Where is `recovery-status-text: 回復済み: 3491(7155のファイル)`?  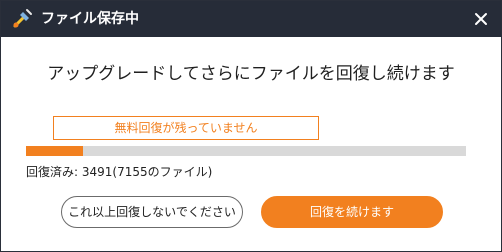
recovery-status-text: 回復済み: 3491(7155のファイル) is located at coordinates (119, 172).